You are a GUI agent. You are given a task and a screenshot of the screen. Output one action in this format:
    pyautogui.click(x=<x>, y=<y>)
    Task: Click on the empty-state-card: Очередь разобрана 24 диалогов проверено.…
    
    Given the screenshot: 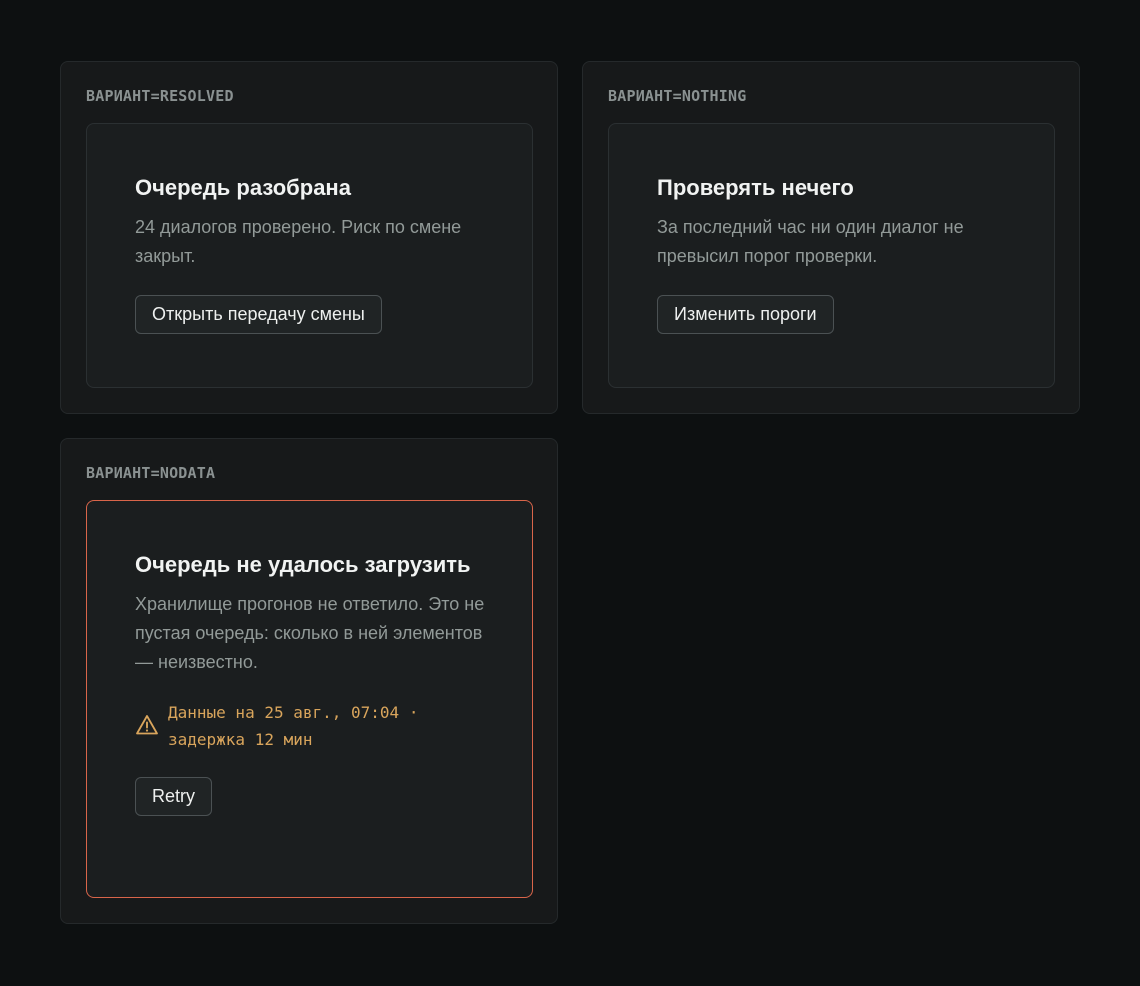 What is the action you would take?
    pyautogui.click(x=309, y=255)
    